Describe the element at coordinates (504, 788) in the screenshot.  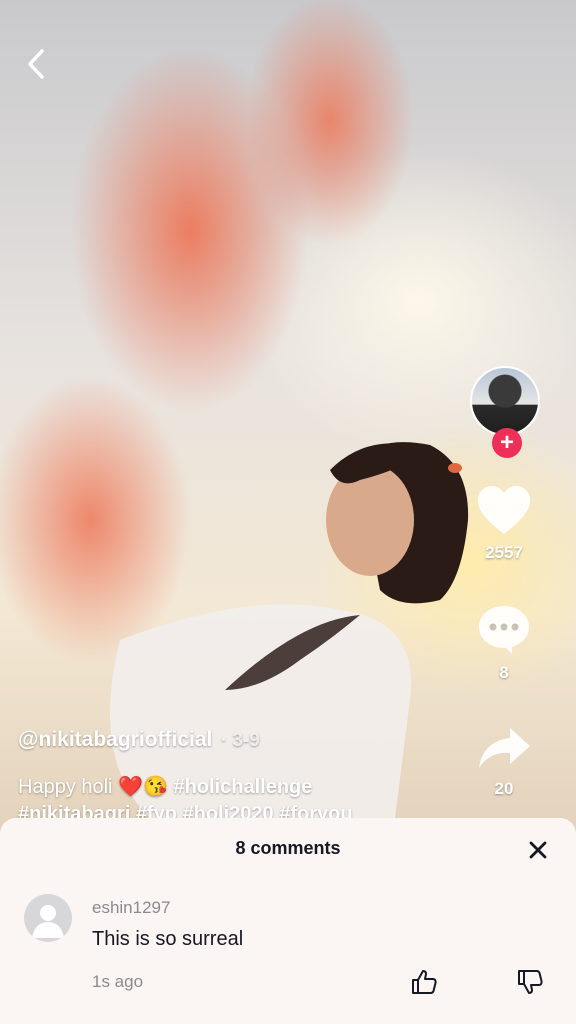
I see `share-count: 20` at that location.